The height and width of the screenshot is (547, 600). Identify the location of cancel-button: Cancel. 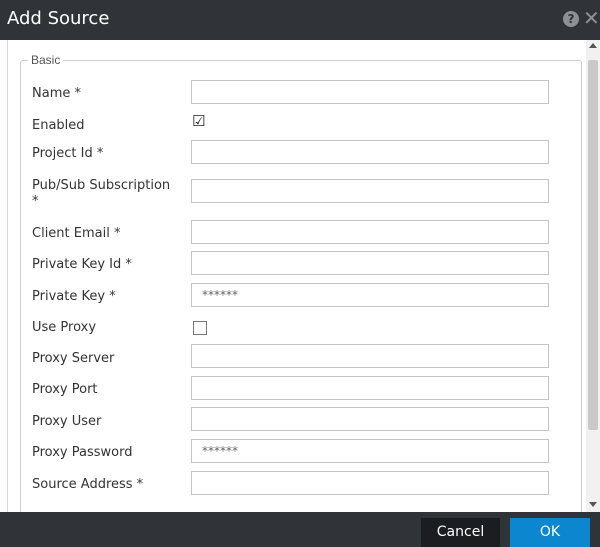
(460, 532).